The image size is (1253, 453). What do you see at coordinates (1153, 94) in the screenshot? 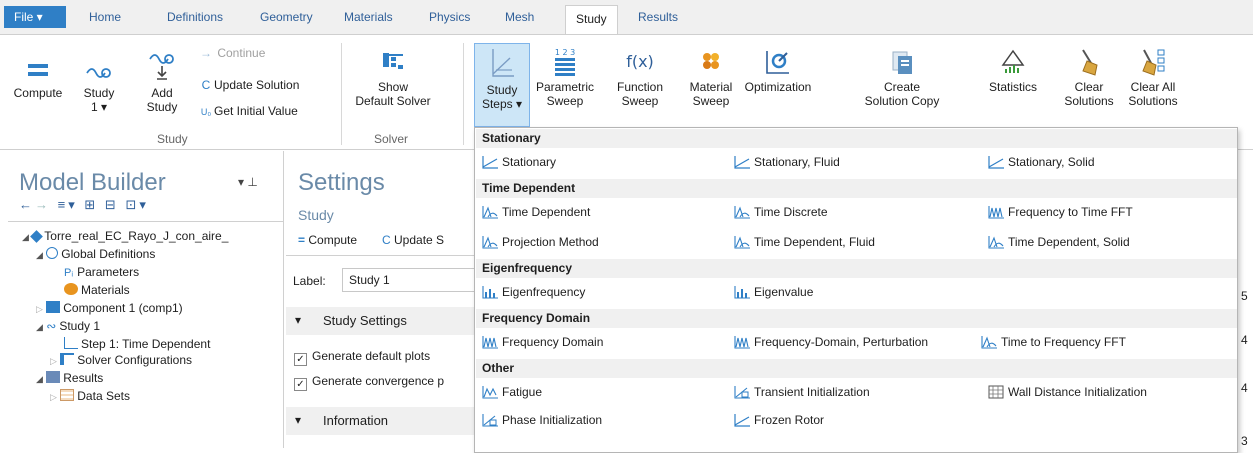
I see `clear-all-solutions-label: Clear All Solutions` at bounding box center [1153, 94].